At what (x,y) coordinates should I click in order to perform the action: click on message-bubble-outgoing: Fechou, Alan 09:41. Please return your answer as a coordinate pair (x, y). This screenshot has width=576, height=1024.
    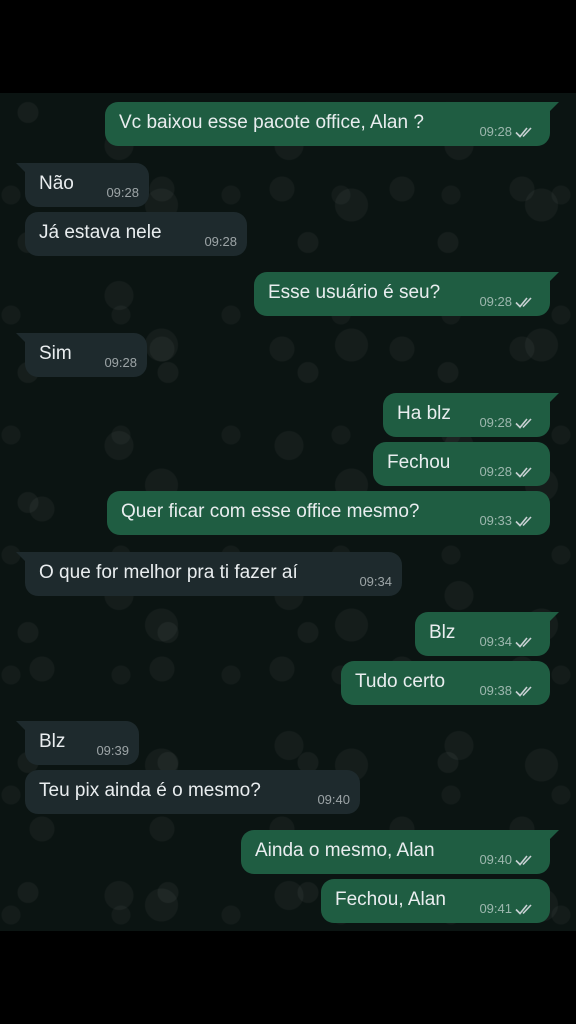
    Looking at the image, I should click on (435, 901).